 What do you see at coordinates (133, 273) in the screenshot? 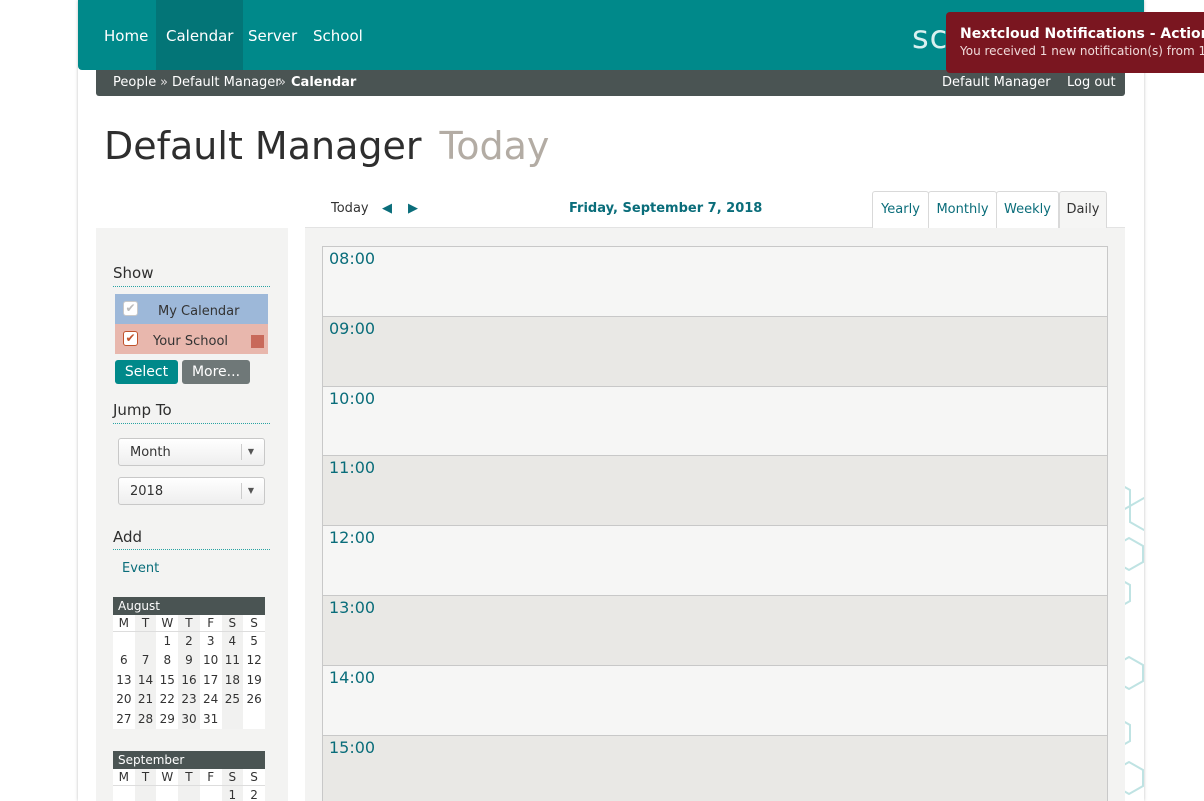
I see `show-title: Show` at bounding box center [133, 273].